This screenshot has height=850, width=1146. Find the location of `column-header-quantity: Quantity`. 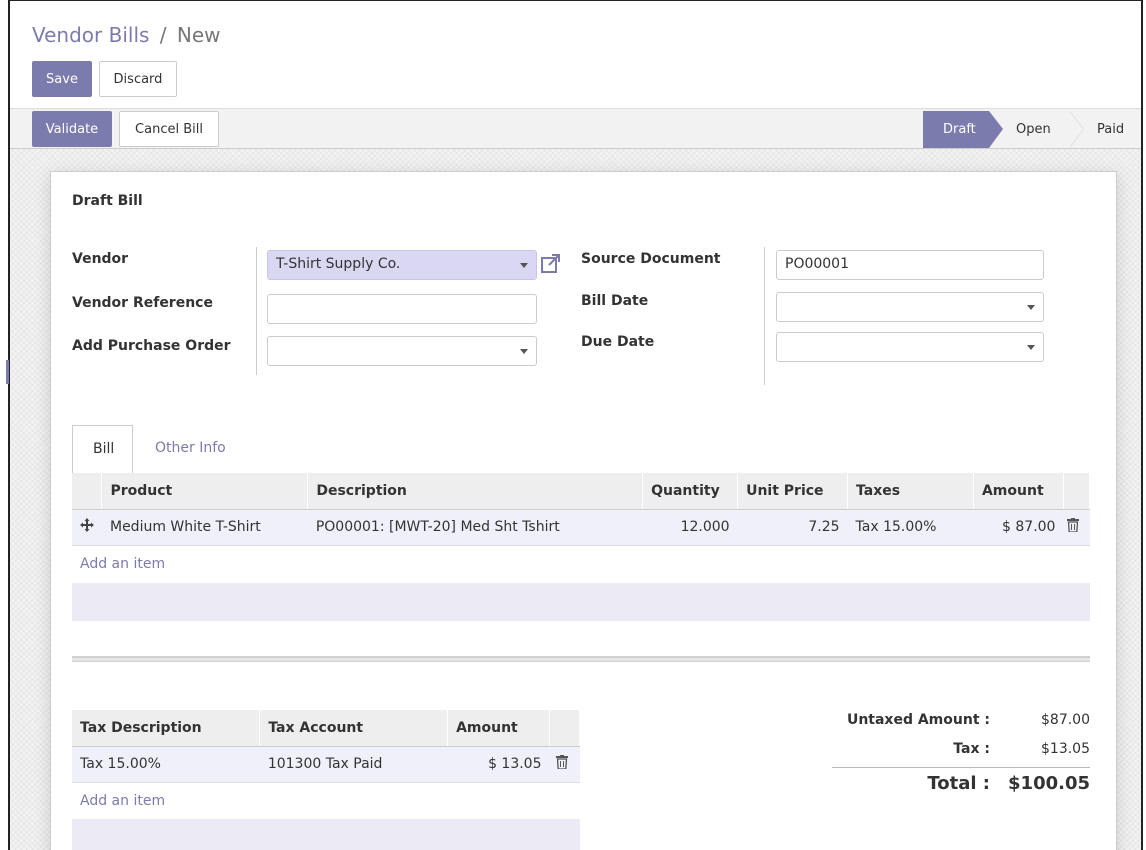

column-header-quantity: Quantity is located at coordinates (690, 491).